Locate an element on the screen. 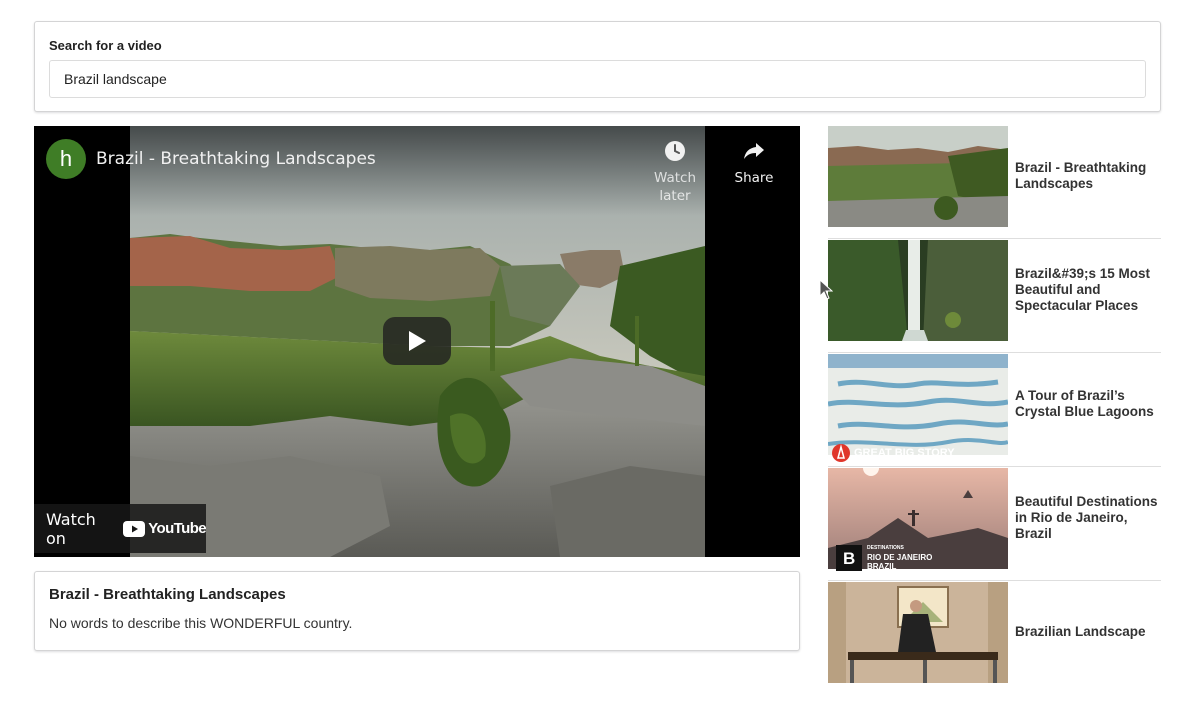  search-label: Search for a video is located at coordinates (105, 45).